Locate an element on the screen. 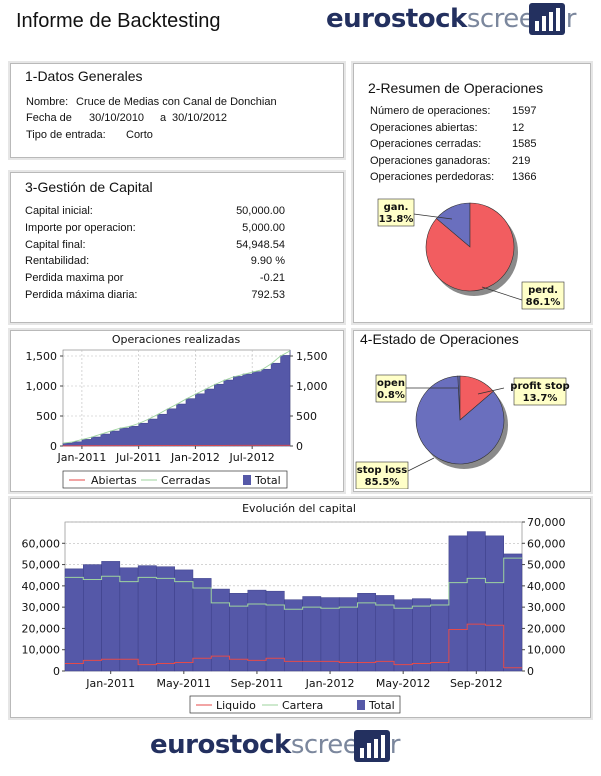 The width and height of the screenshot is (601, 776). nombre-label: Nombre: is located at coordinates (47, 102).